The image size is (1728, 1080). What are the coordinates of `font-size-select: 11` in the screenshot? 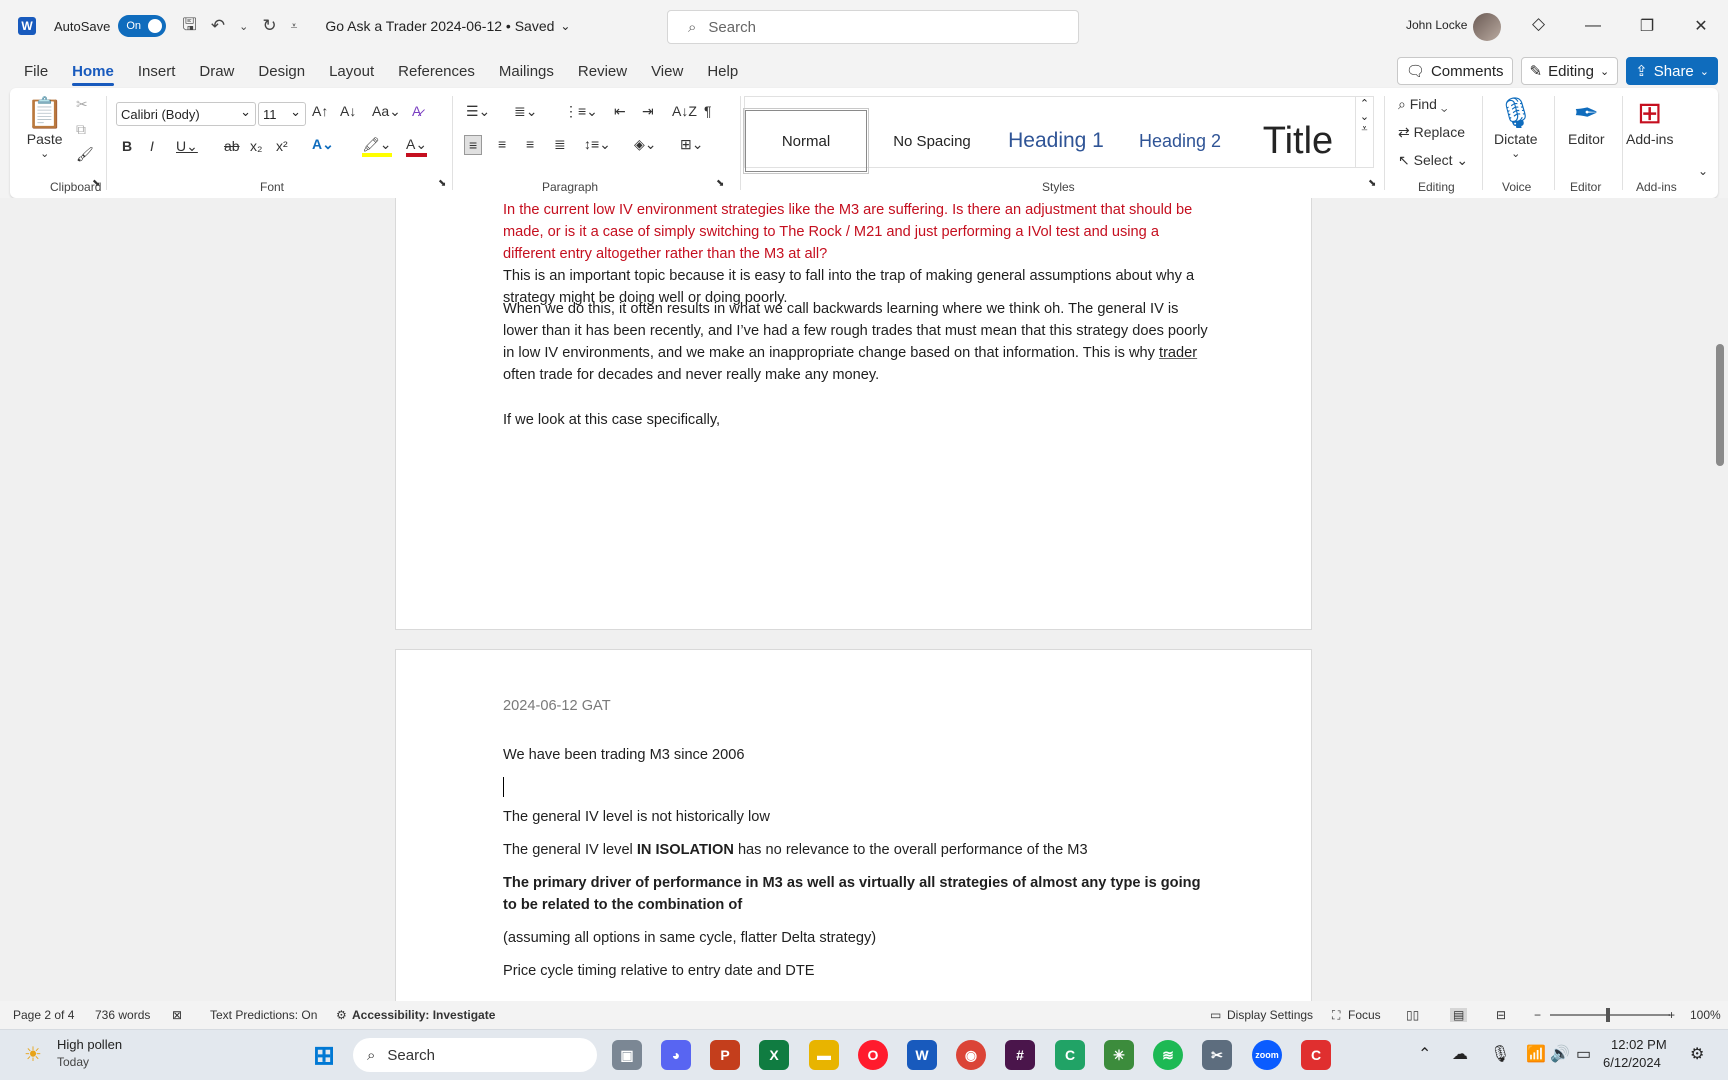 It's located at (282, 114).